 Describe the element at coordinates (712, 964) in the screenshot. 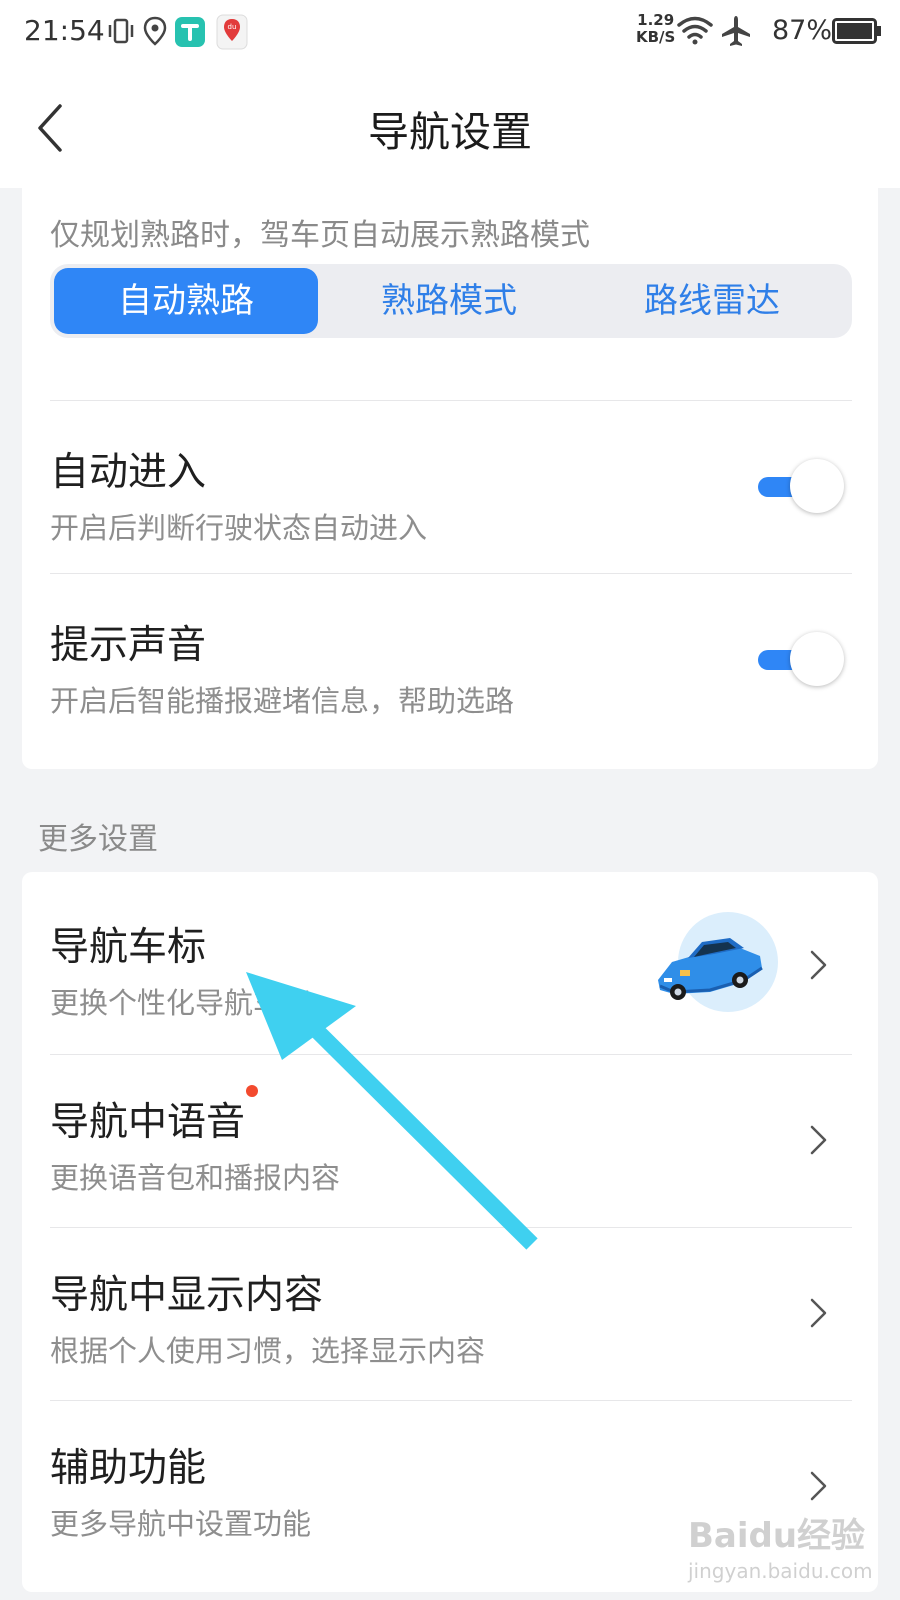

I see `blue-car-icon` at that location.